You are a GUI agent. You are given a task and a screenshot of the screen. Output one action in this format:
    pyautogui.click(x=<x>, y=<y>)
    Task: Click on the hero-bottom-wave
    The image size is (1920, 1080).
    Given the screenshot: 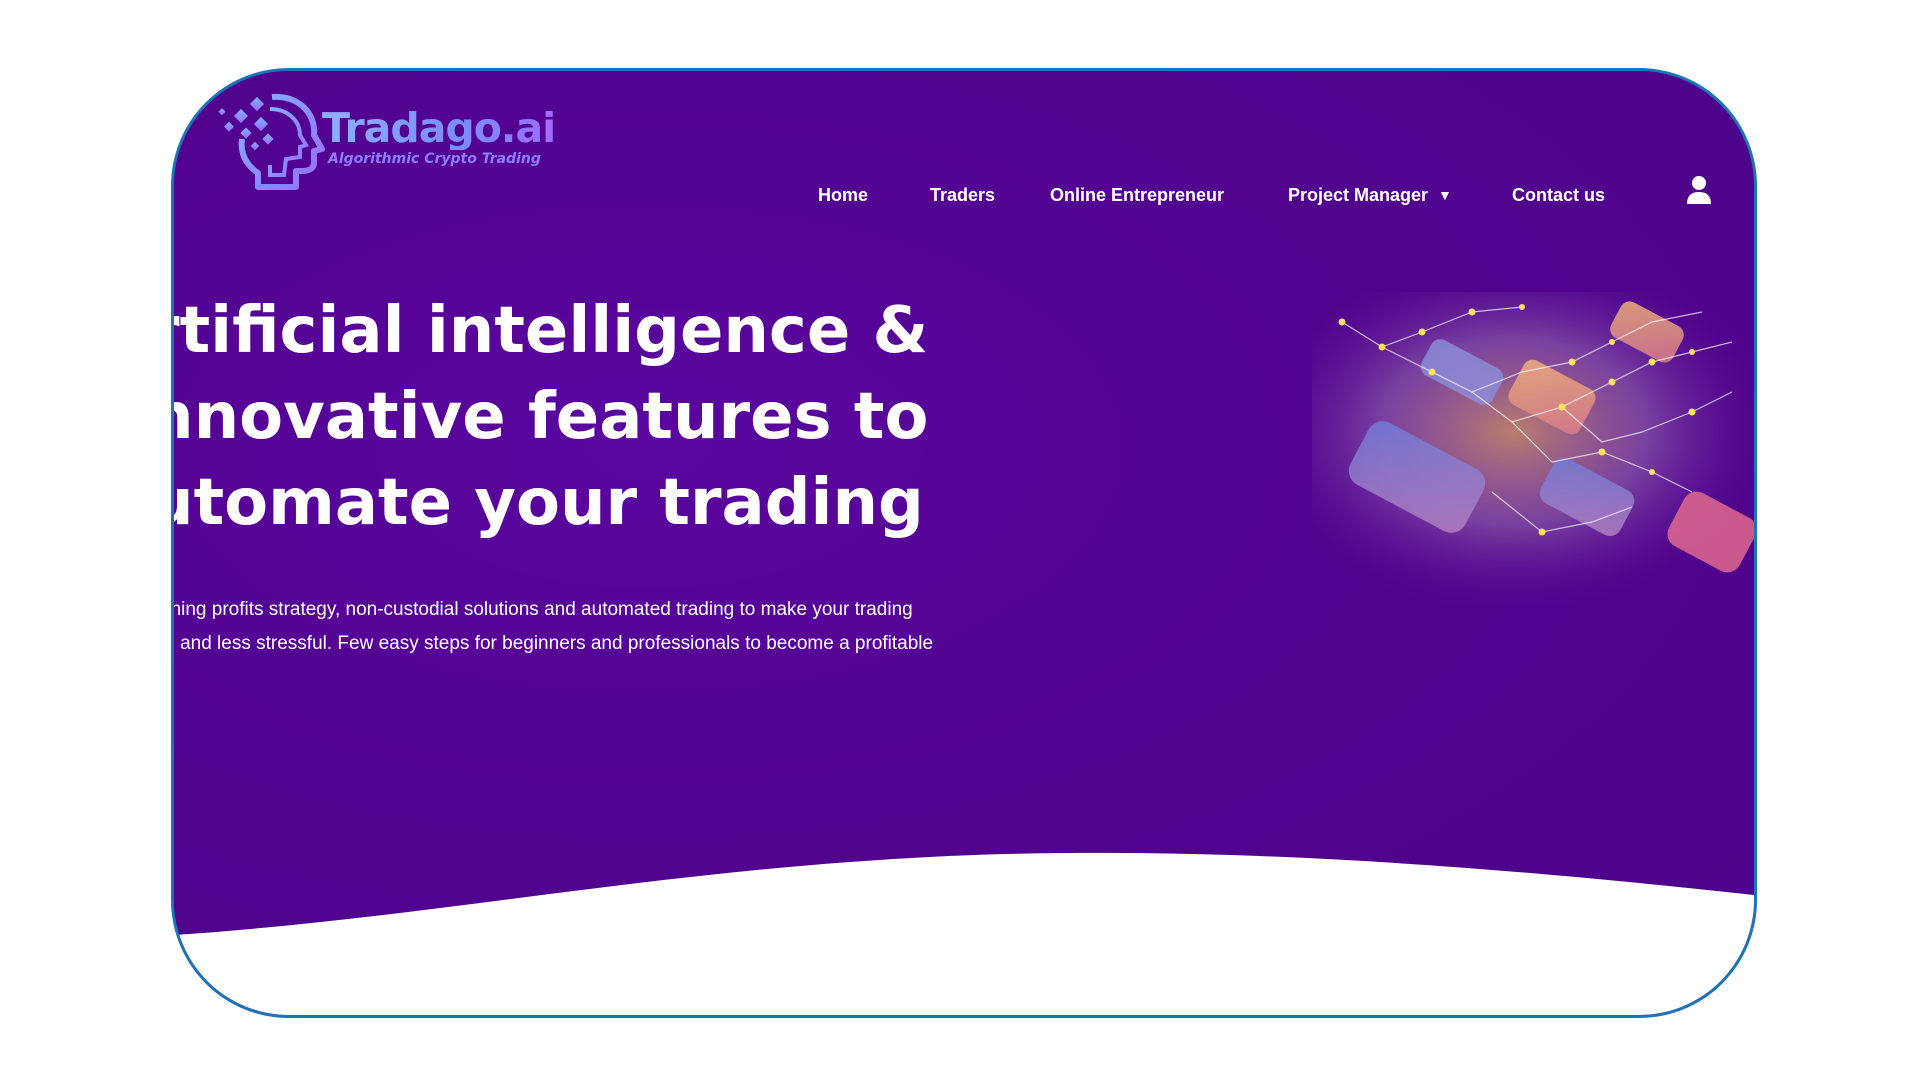 What is the action you would take?
    pyautogui.click(x=964, y=933)
    